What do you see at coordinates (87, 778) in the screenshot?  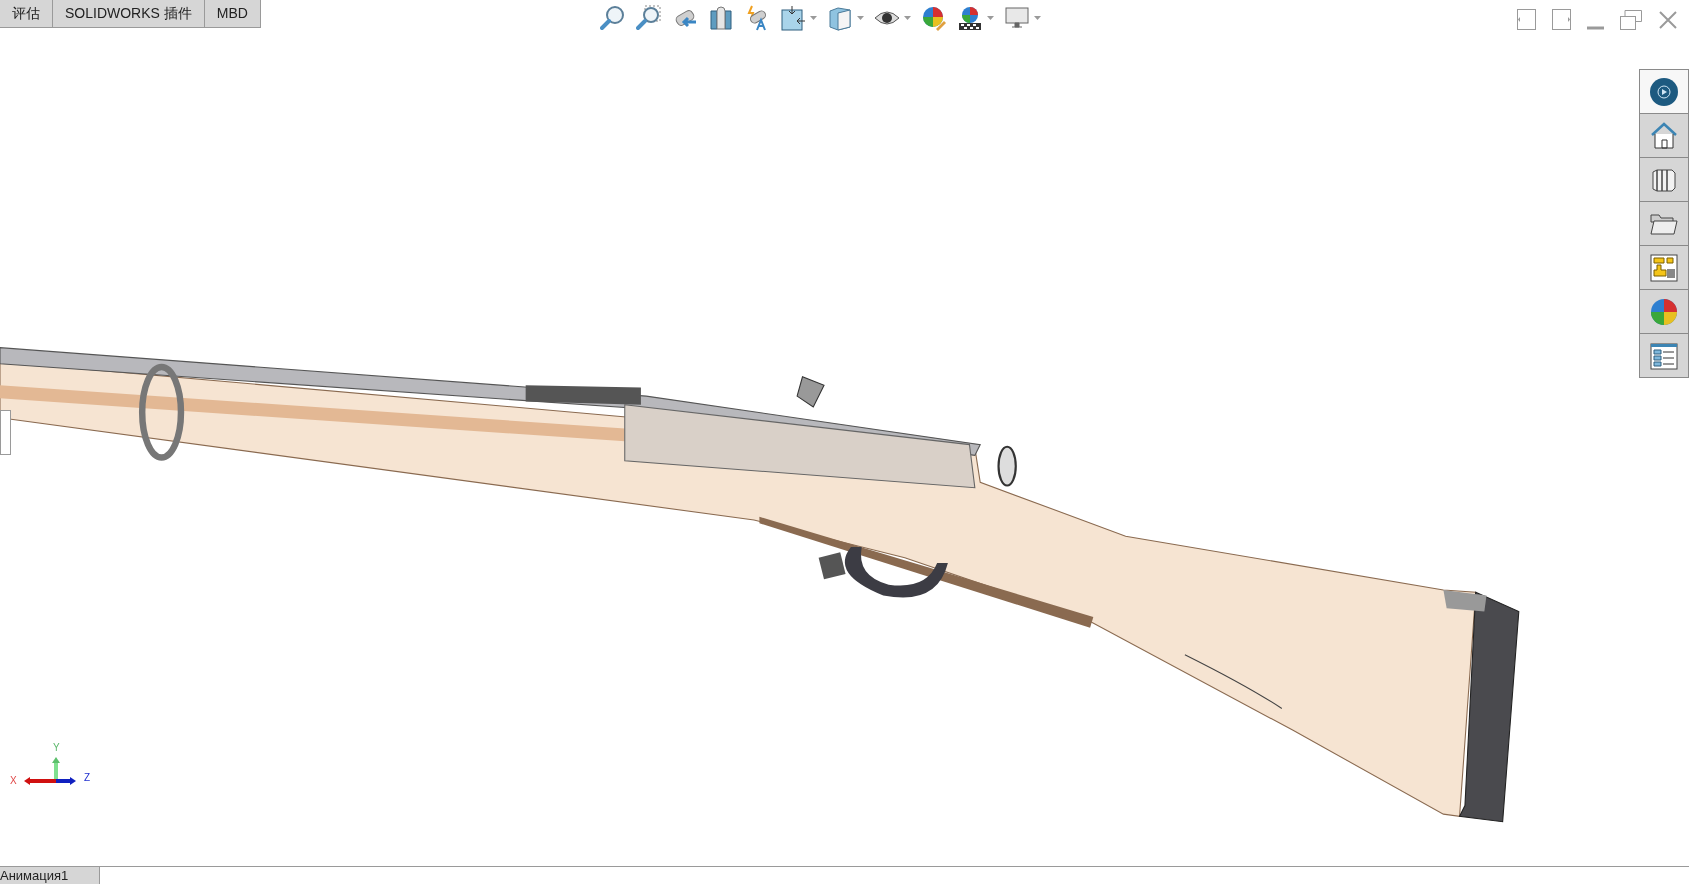 I see `axis-label: Z` at bounding box center [87, 778].